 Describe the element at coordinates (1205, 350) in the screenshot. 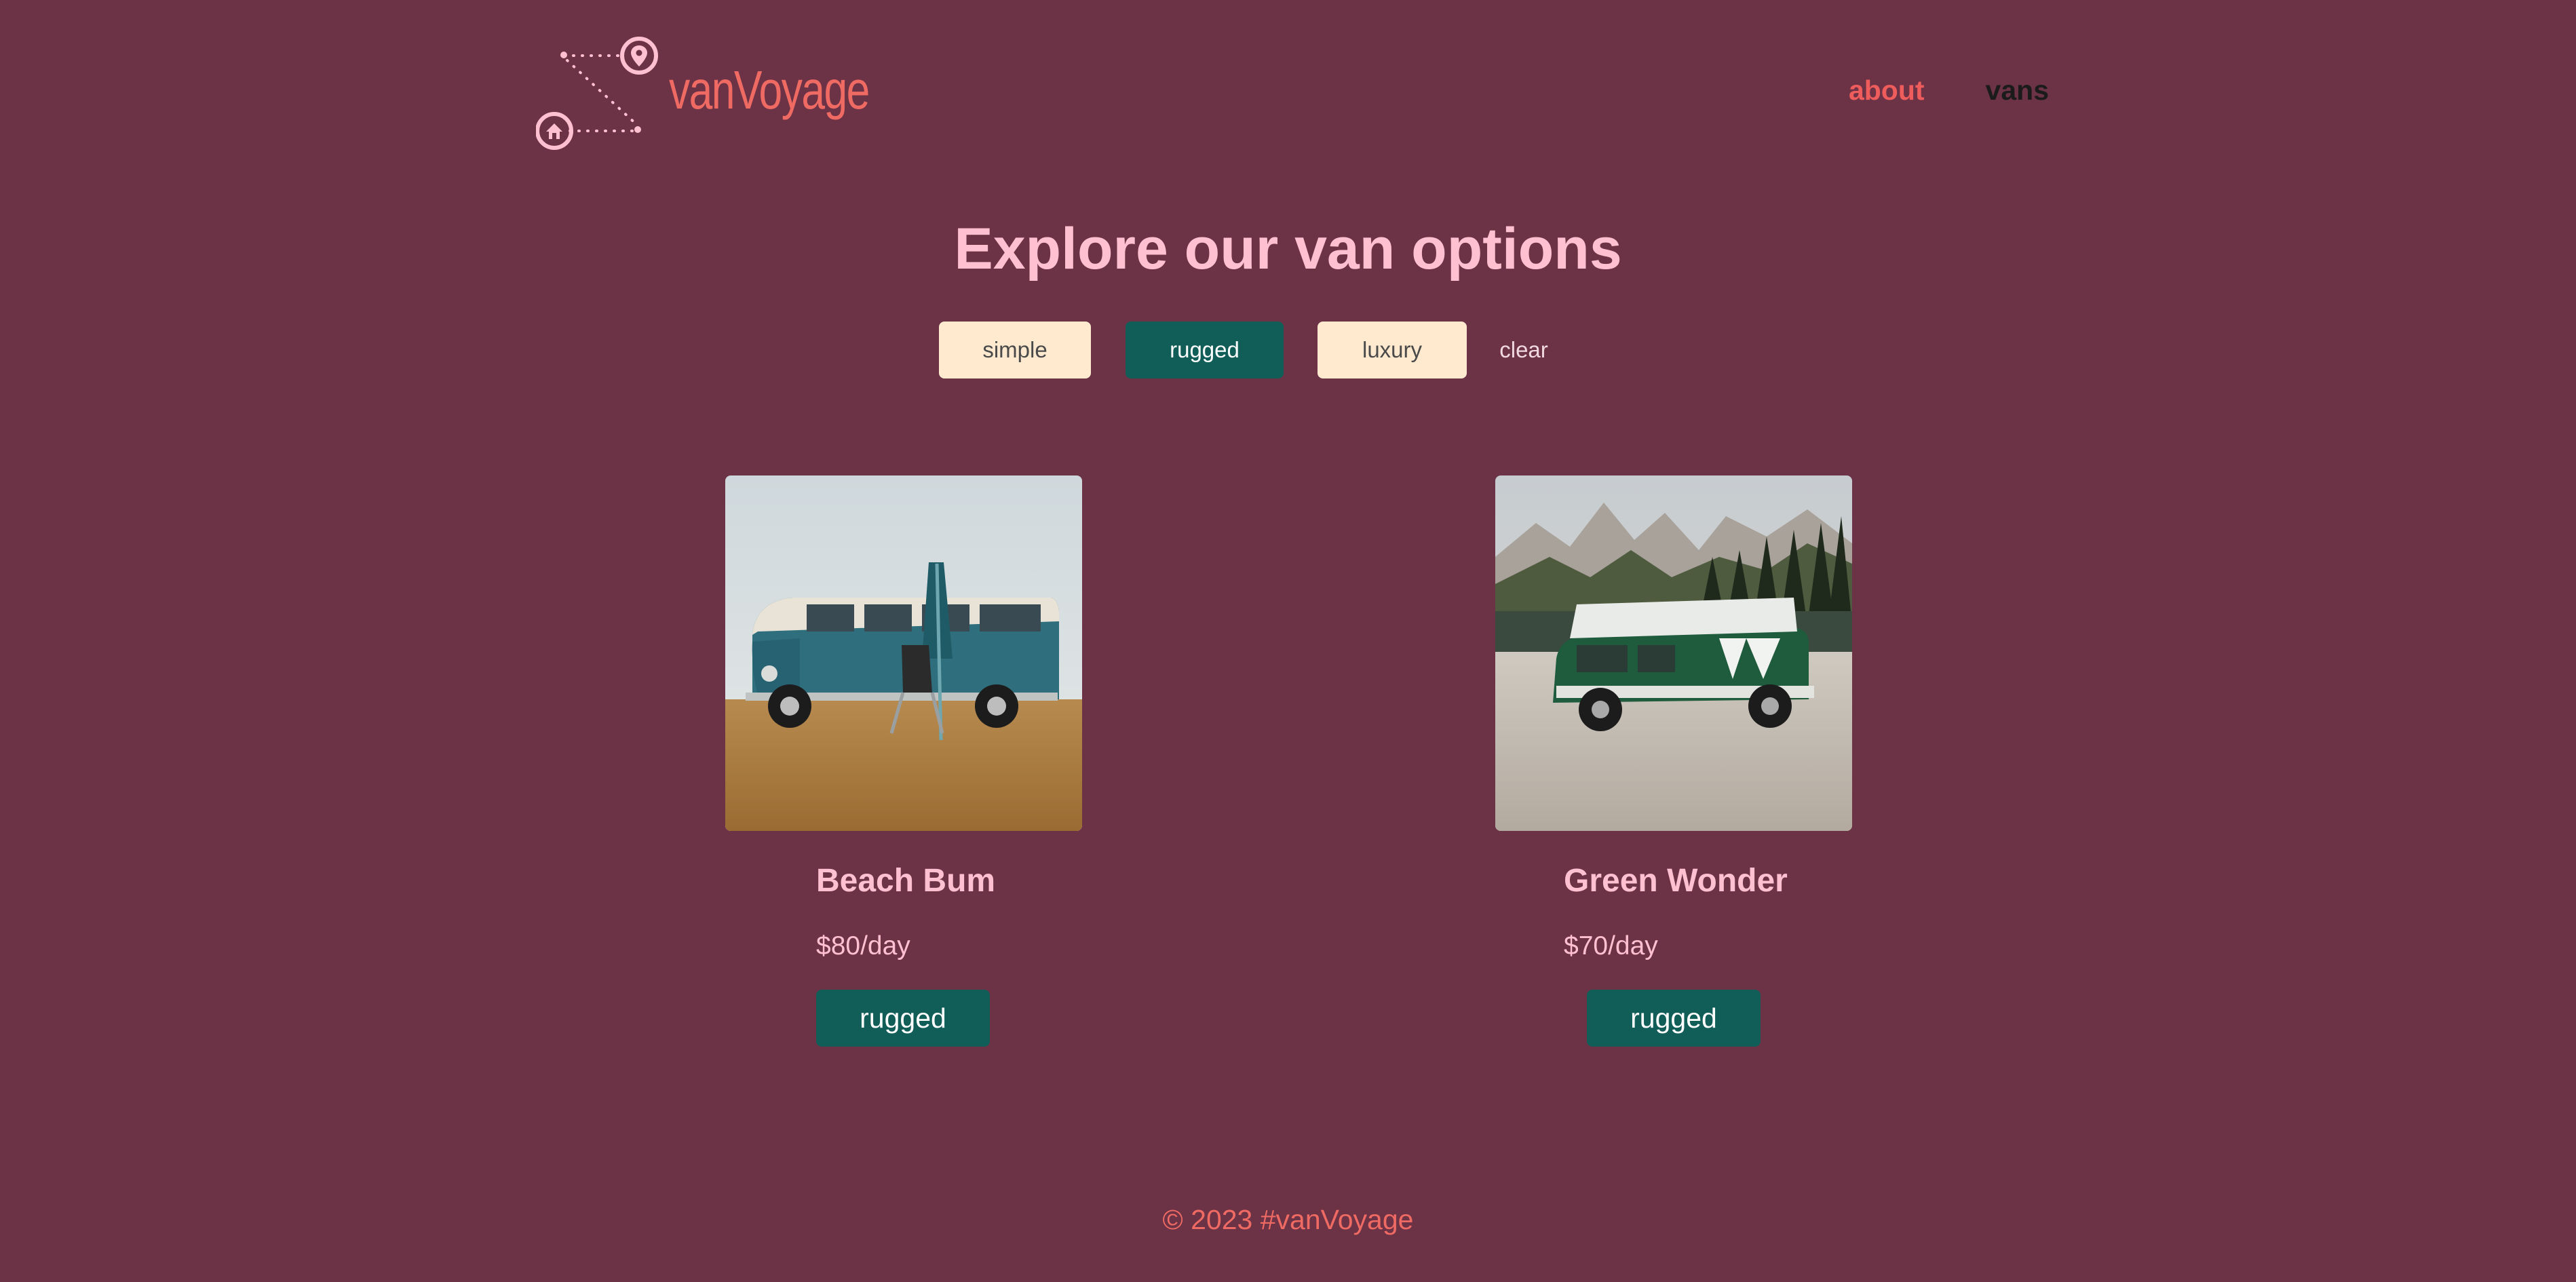

I see `filter-rugged-button: rugged` at that location.